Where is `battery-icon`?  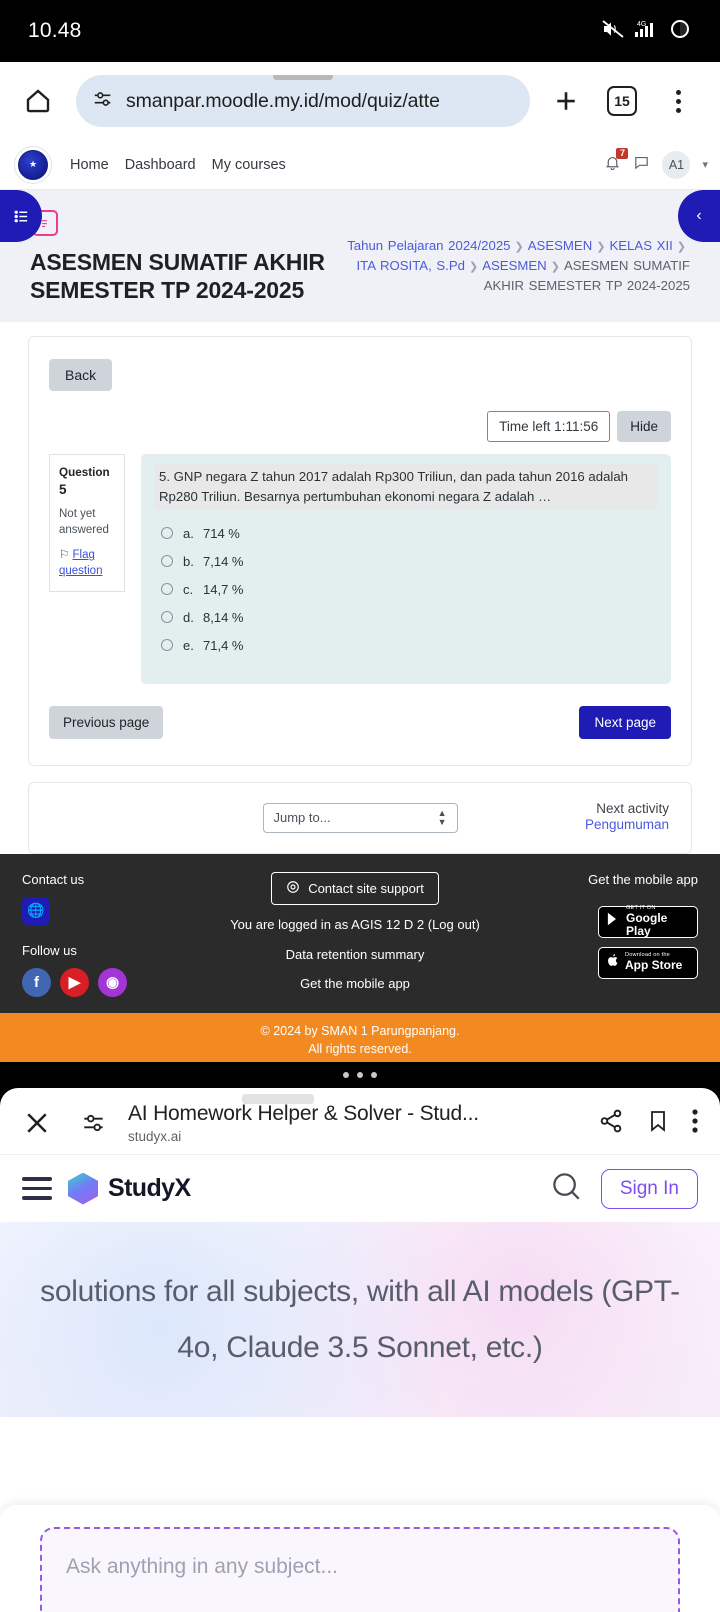 battery-icon is located at coordinates (680, 31).